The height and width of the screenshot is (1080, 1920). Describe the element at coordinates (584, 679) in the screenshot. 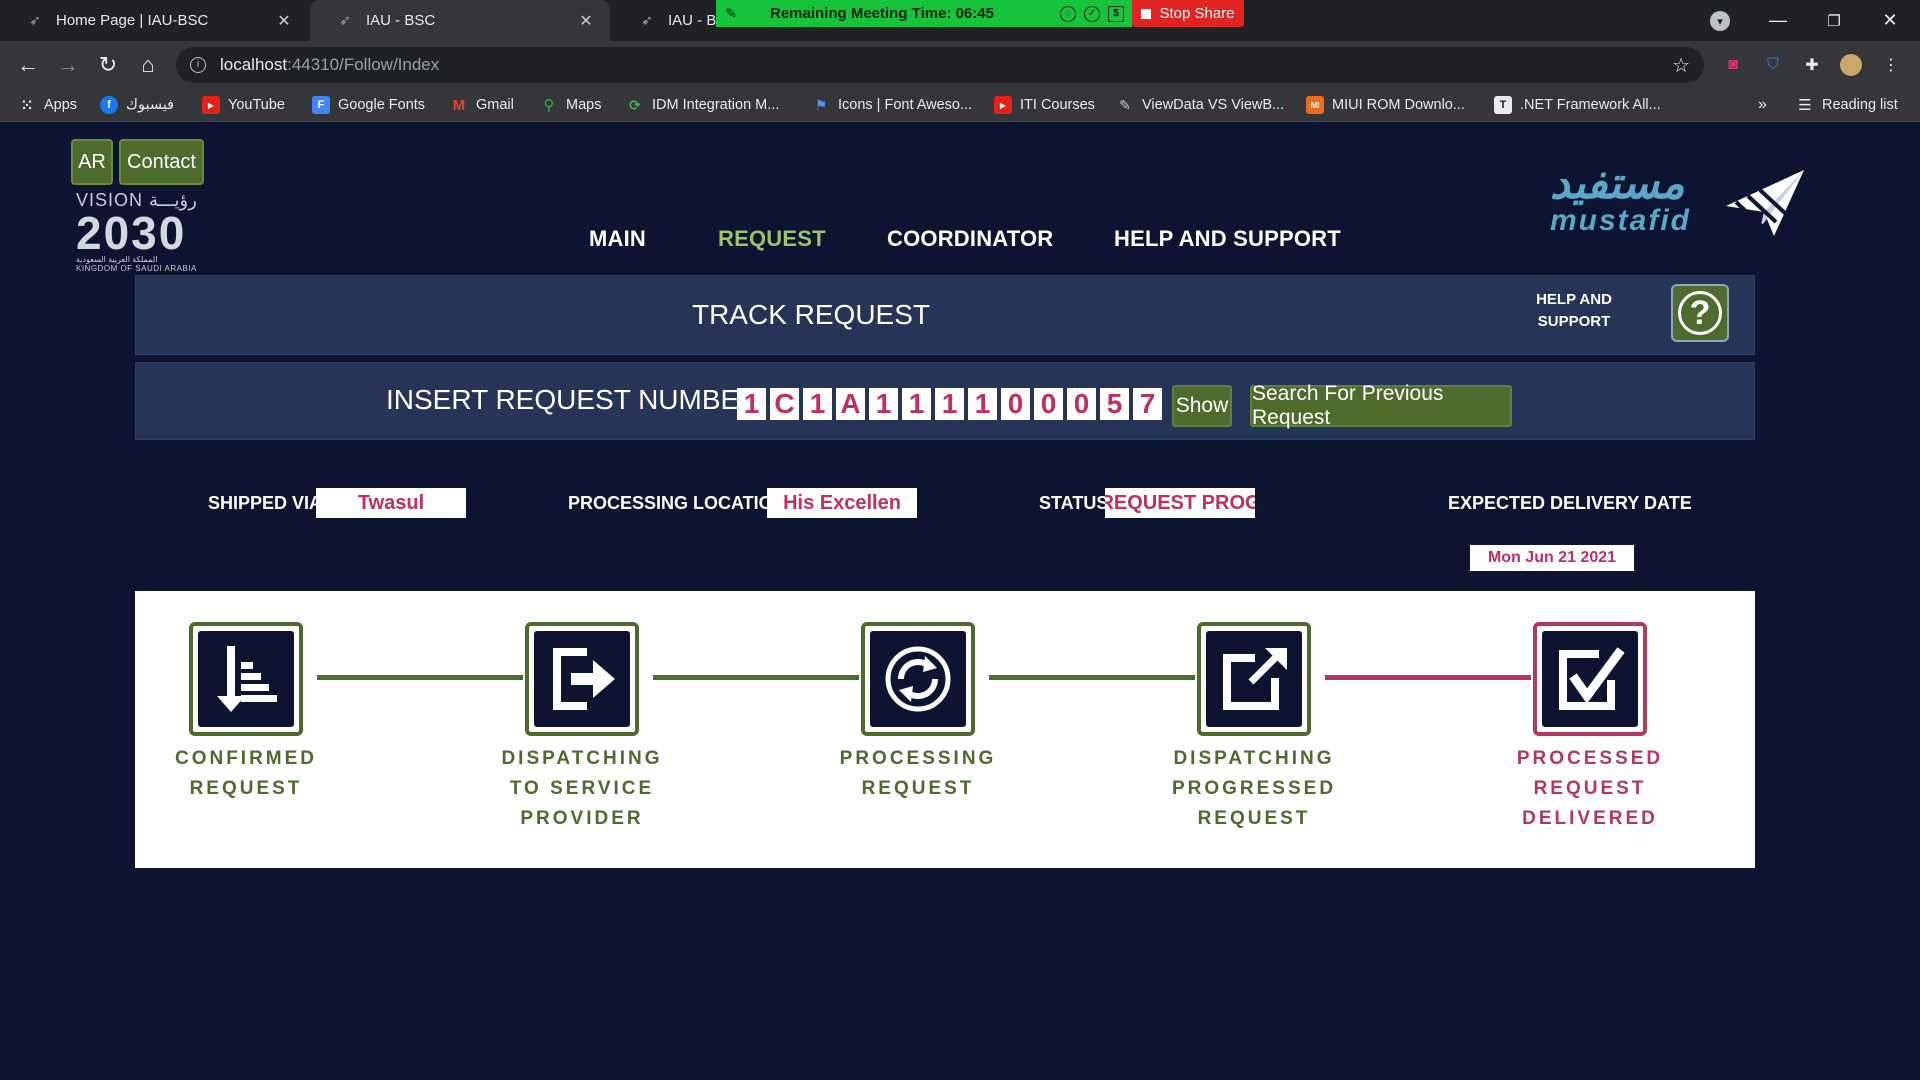

I see `sign-out-icon` at that location.